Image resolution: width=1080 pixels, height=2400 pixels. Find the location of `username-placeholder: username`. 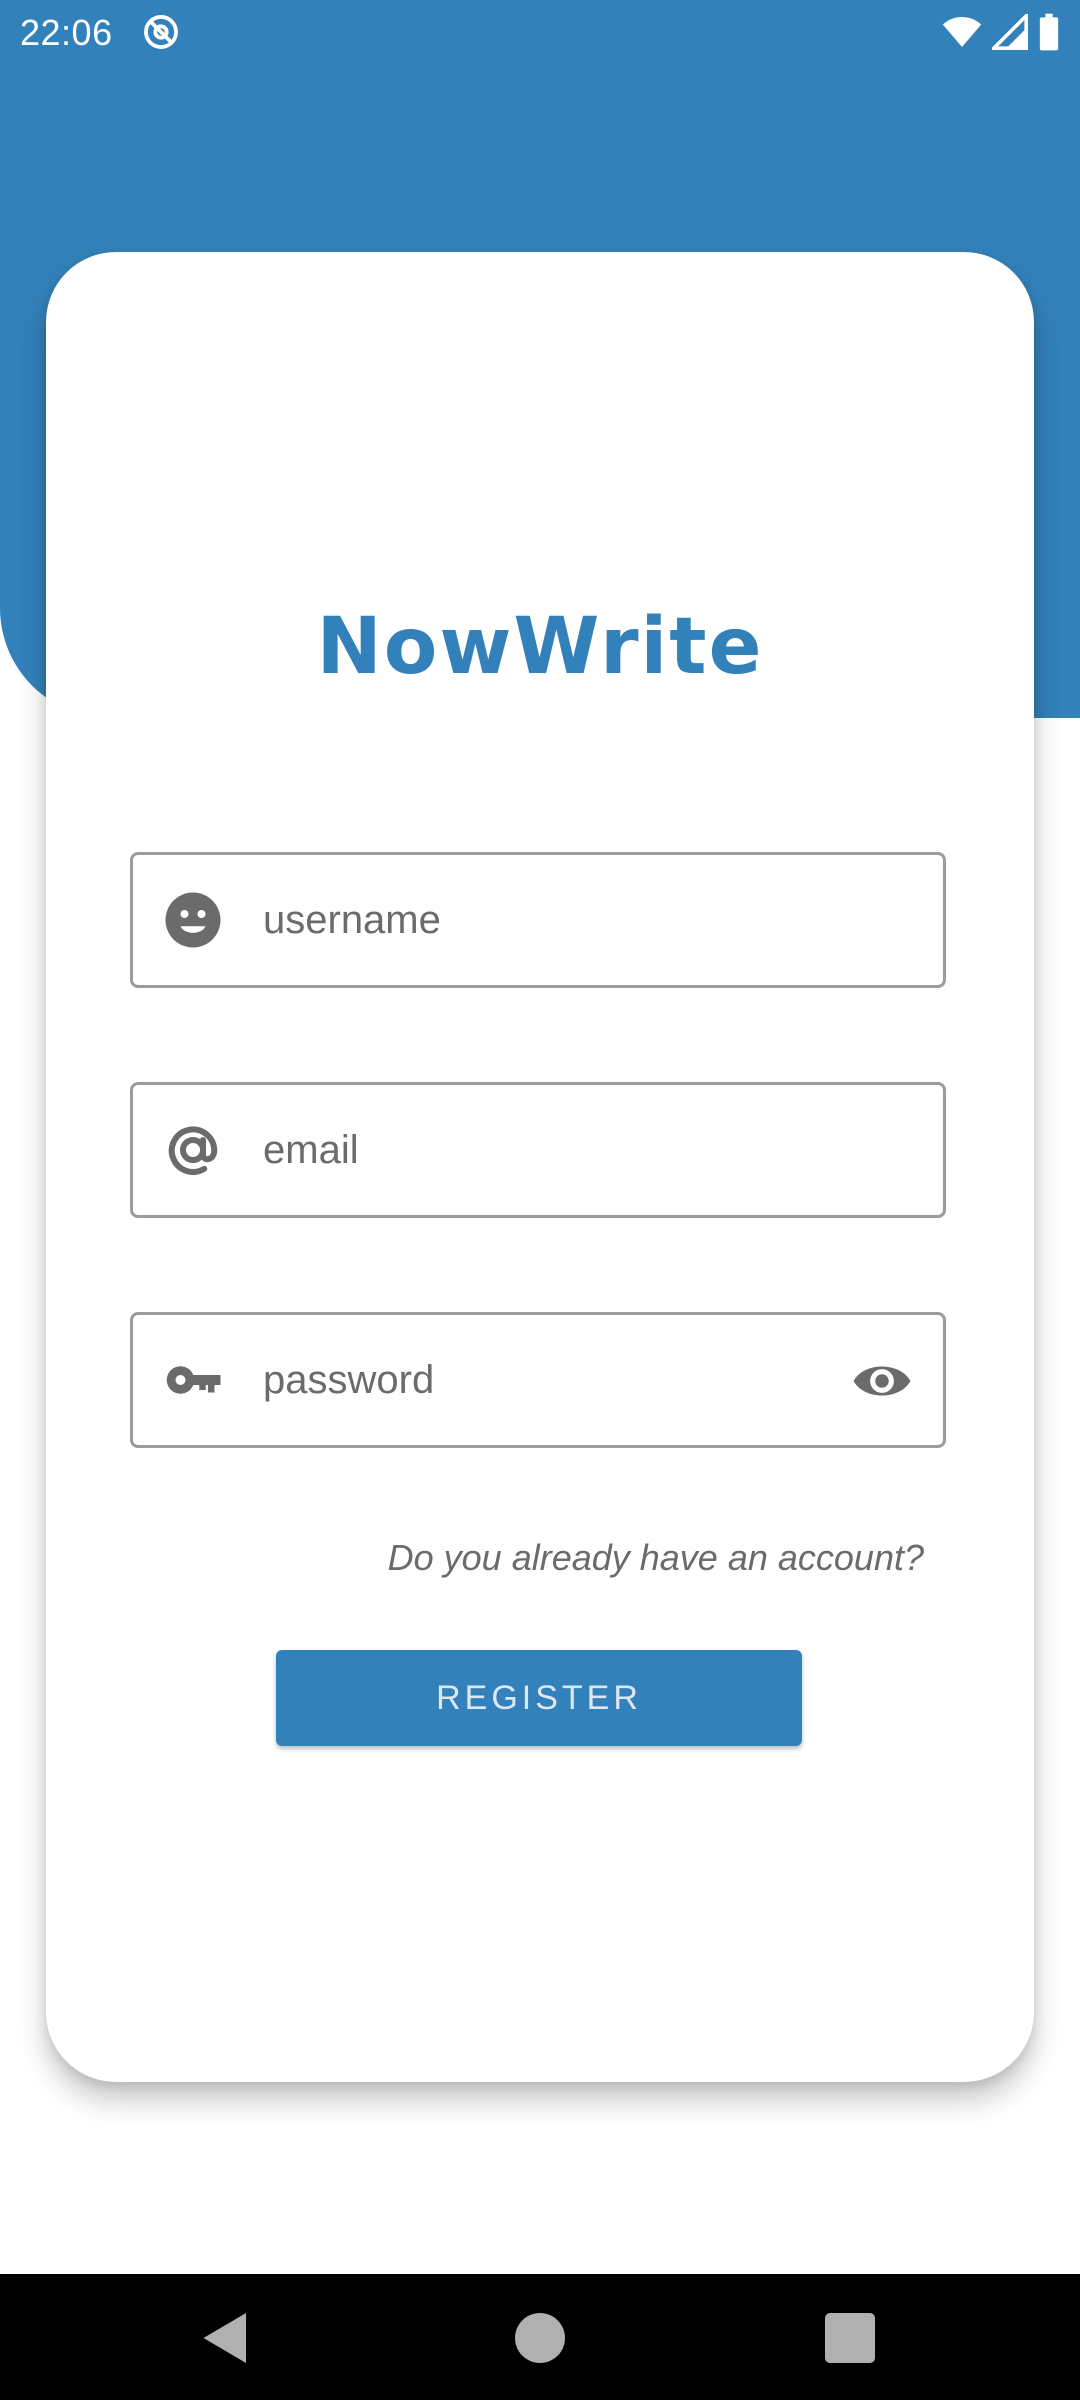

username-placeholder: username is located at coordinates (352, 920).